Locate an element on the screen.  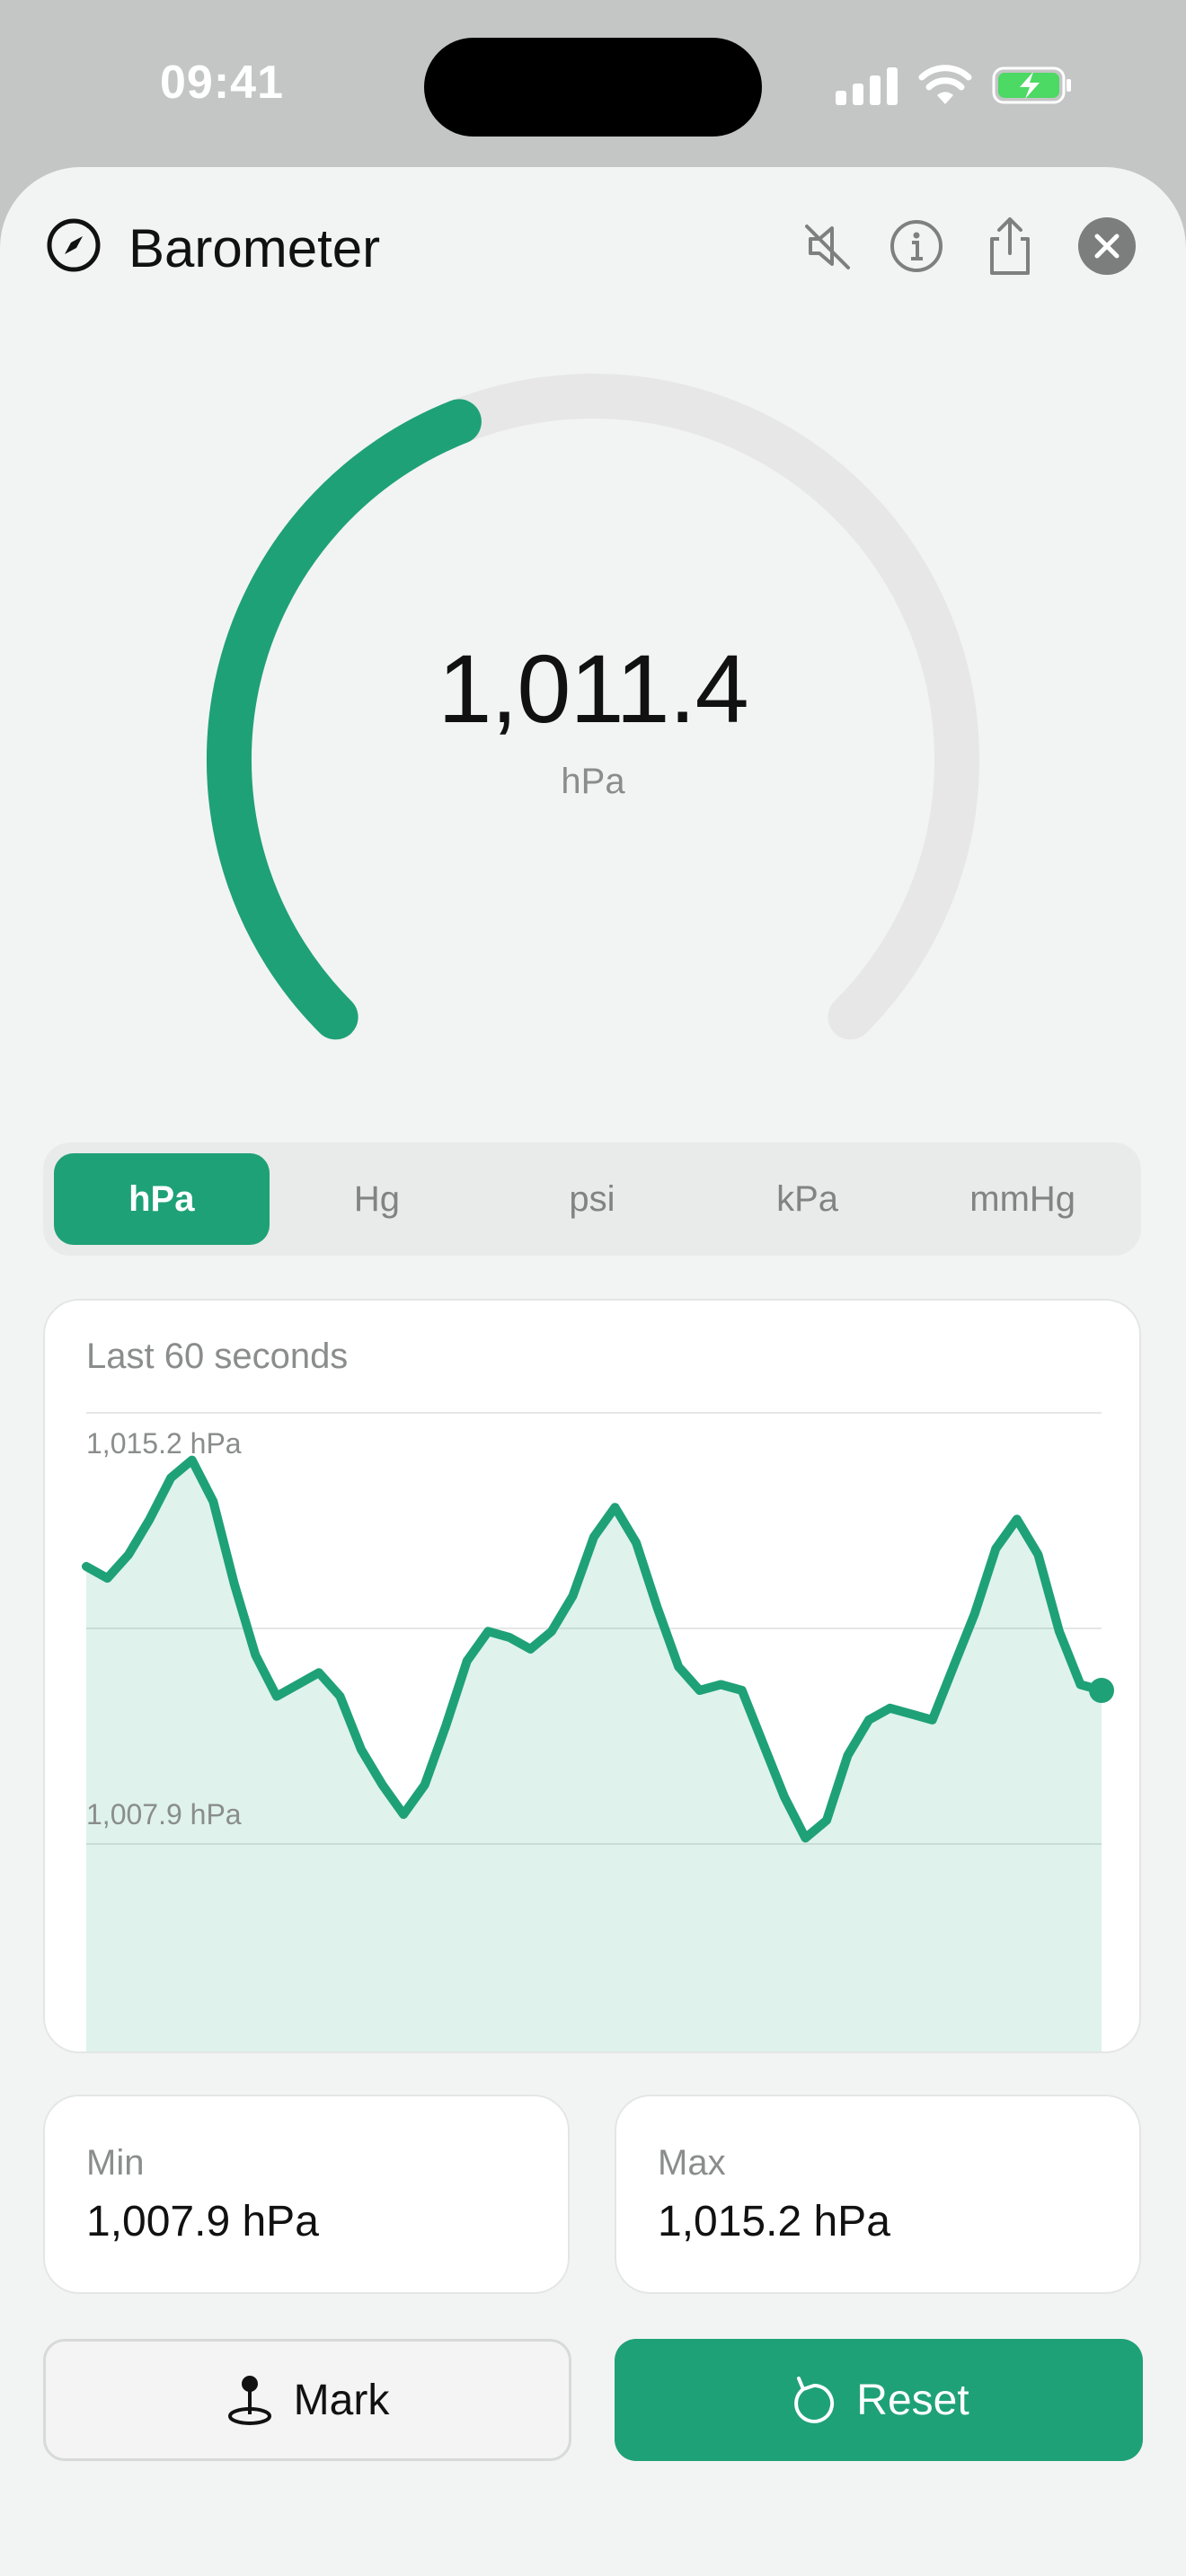
reset-button: Reset is located at coordinates (879, 2400).